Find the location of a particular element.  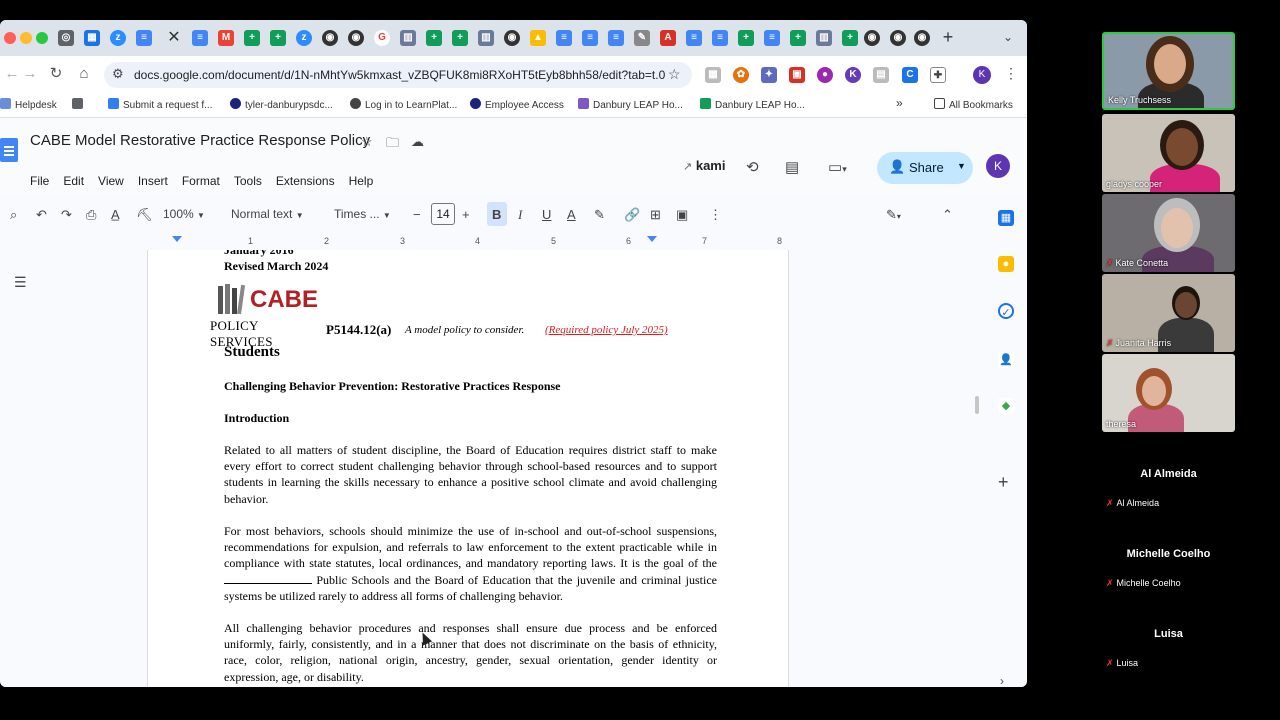

cloud-status-icon: ☁ is located at coordinates (417, 142).